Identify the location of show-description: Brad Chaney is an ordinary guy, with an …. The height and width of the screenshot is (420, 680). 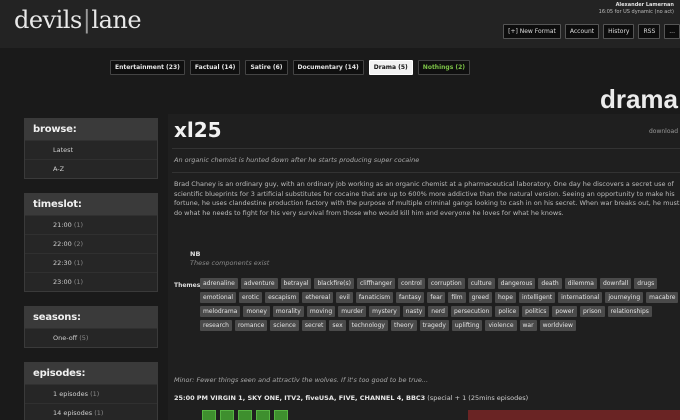
(427, 198).